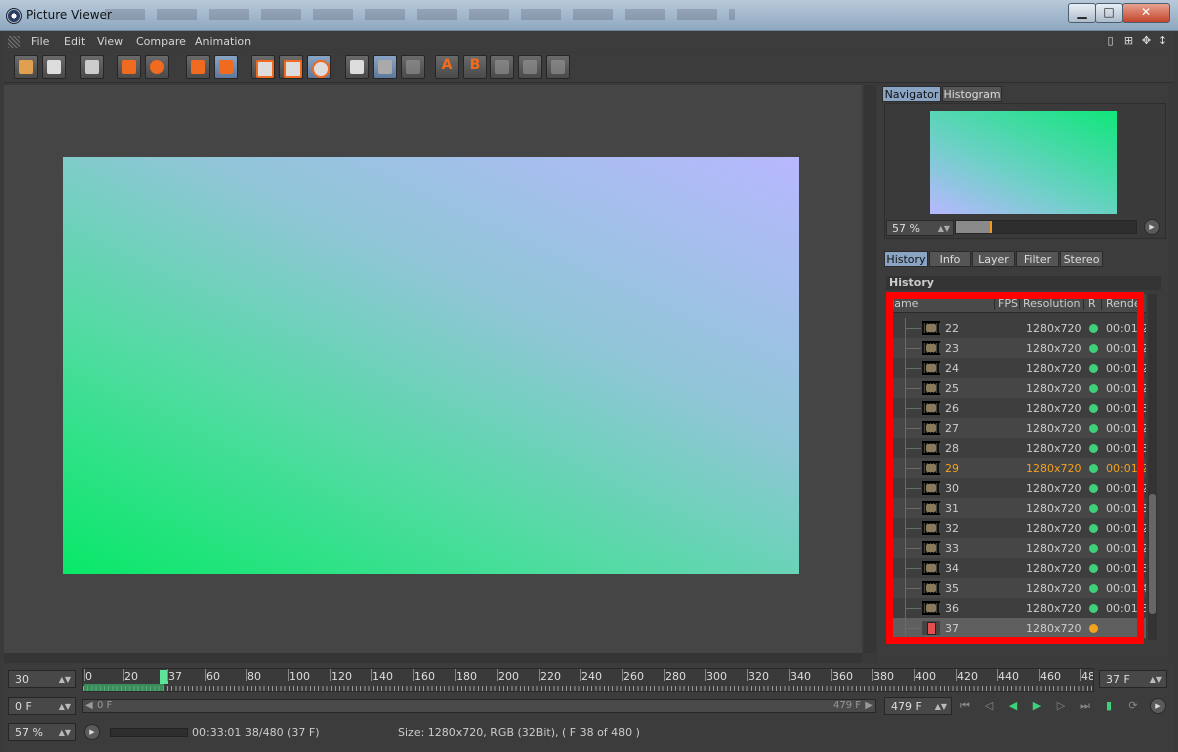 The height and width of the screenshot is (752, 1178). What do you see at coordinates (29, 732) in the screenshot?
I see `status-zoom-value: 57 %` at bounding box center [29, 732].